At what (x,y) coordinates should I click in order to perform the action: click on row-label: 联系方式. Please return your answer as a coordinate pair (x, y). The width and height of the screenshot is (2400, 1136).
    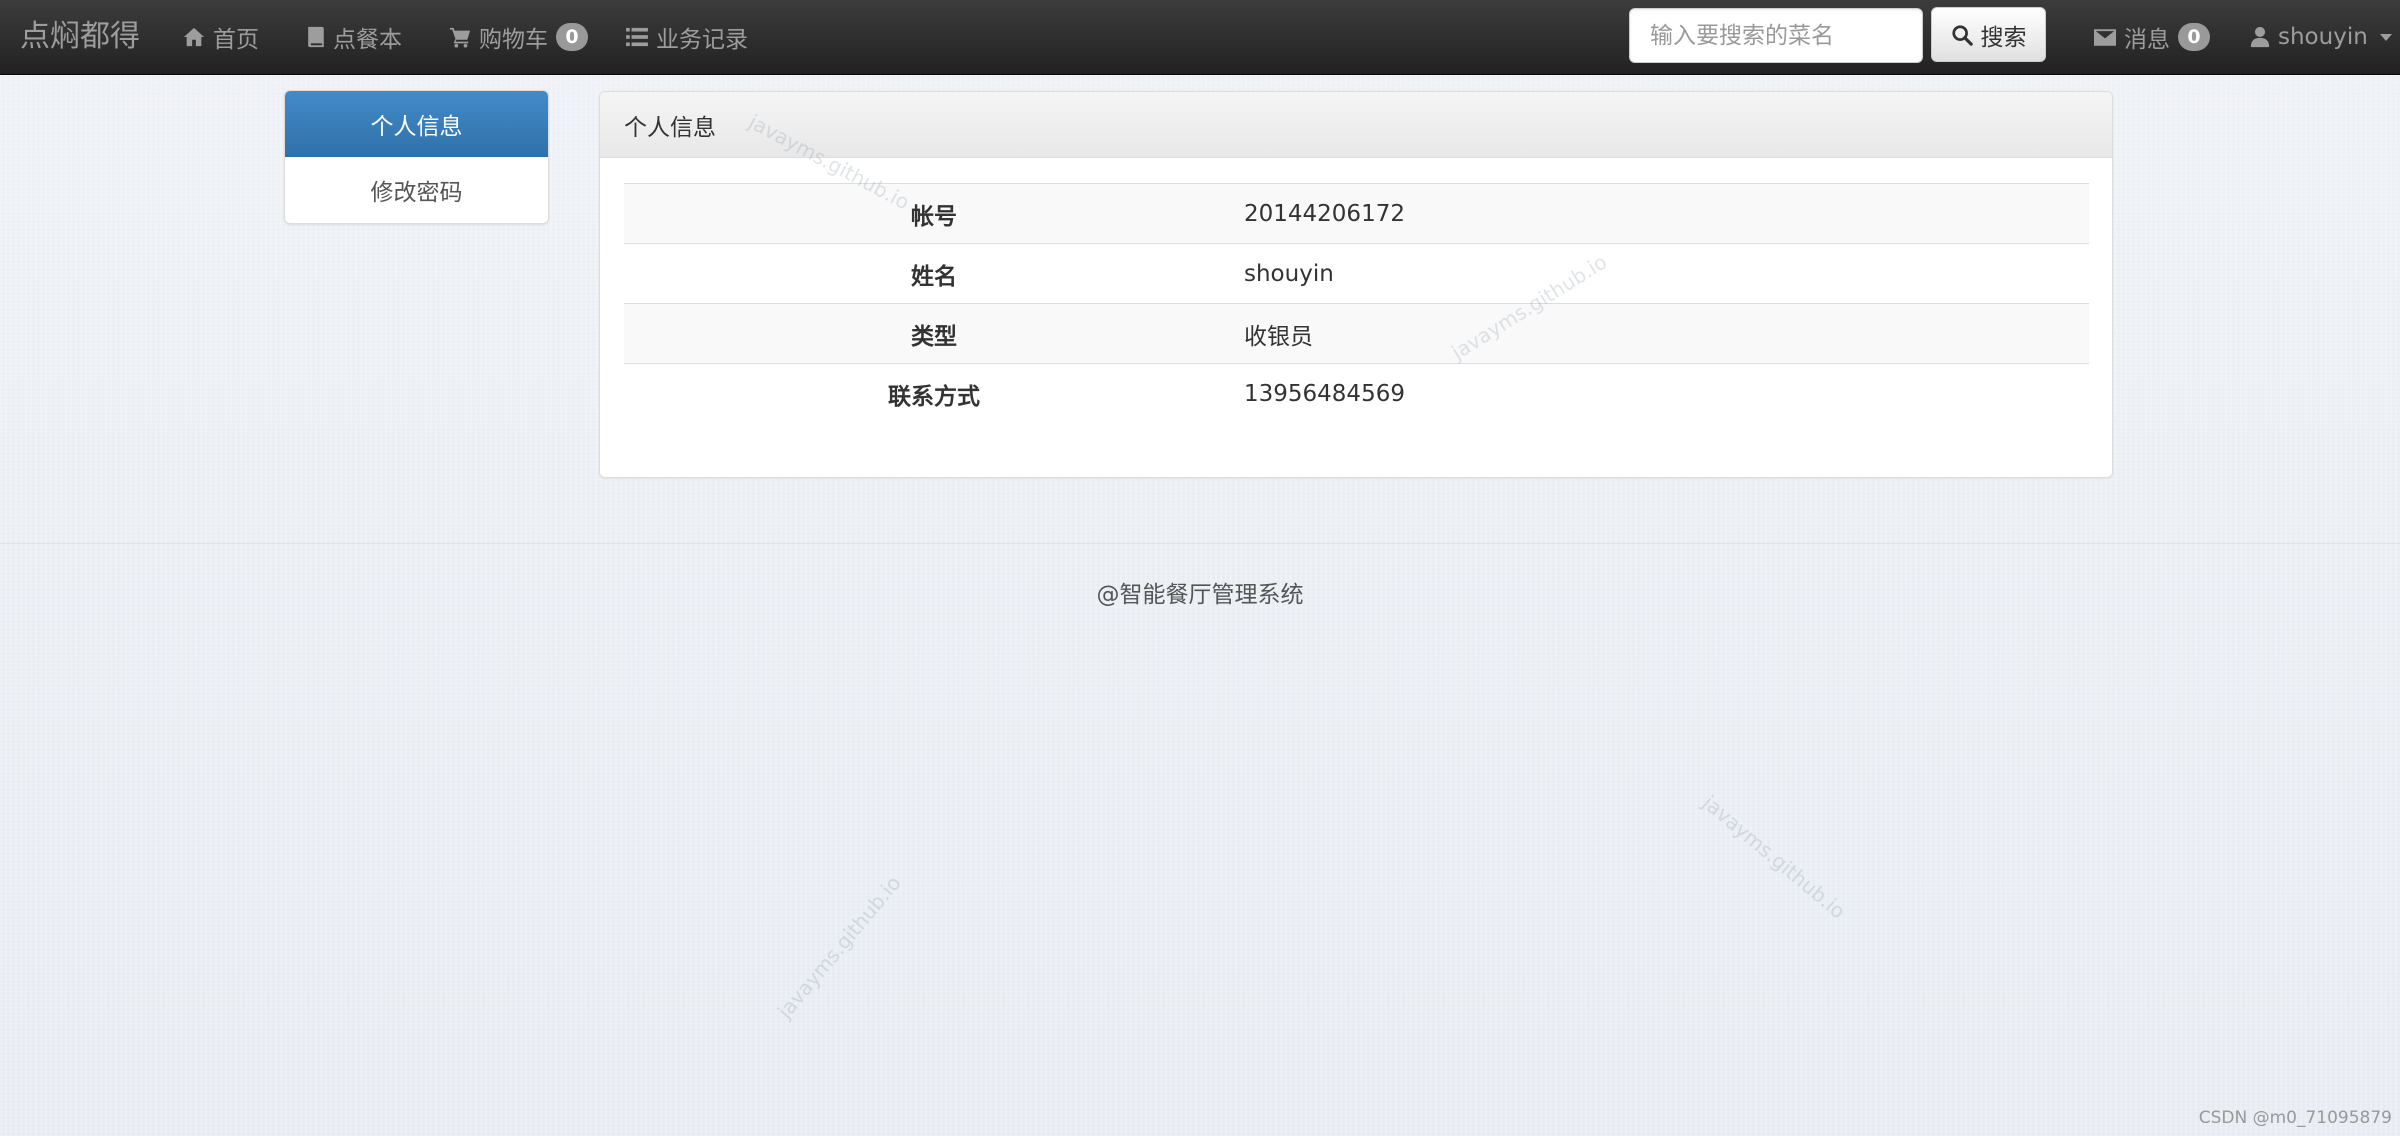
    Looking at the image, I should click on (934, 393).